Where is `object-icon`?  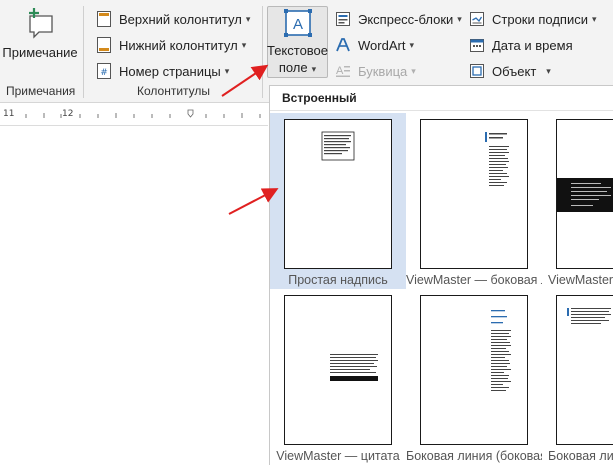 object-icon is located at coordinates (477, 71).